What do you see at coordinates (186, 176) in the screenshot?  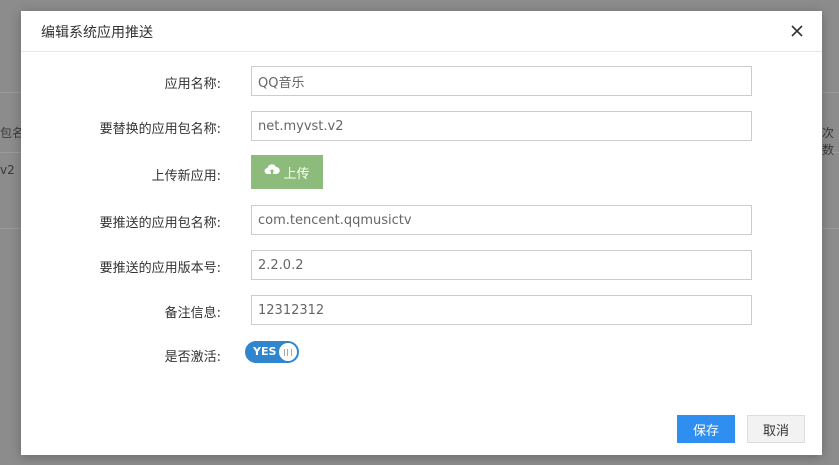 I see `upload-label: 上传新应用:` at bounding box center [186, 176].